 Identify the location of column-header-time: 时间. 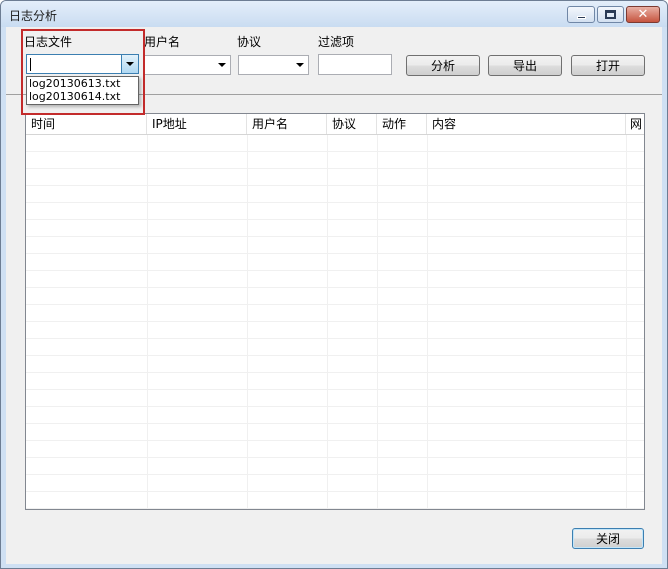
(86, 124).